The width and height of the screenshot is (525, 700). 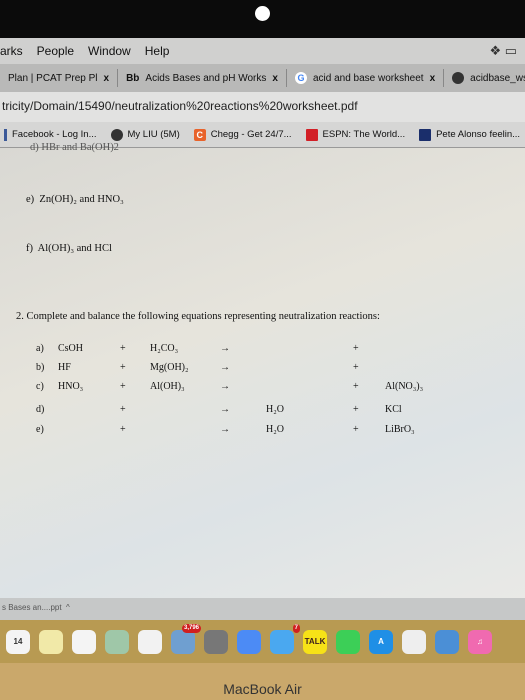 I want to click on google-icon: G, so click(x=300, y=78).